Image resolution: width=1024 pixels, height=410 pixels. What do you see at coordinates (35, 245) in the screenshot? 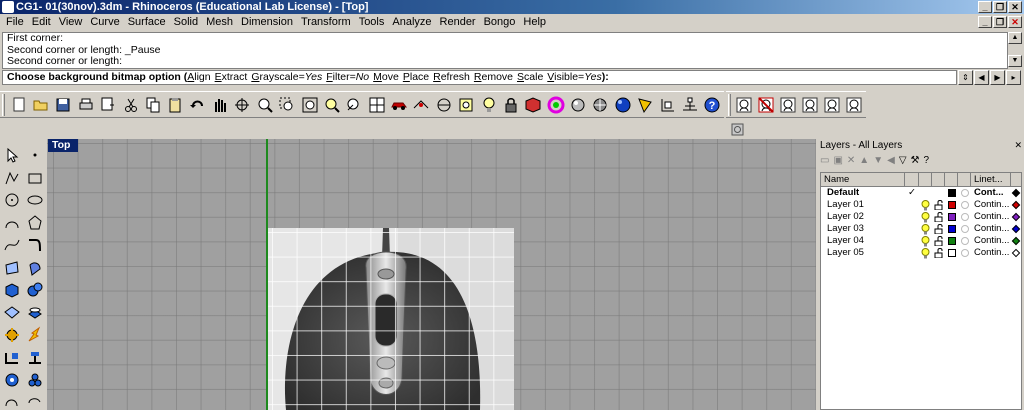
I see `fillet-tool-button` at bounding box center [35, 245].